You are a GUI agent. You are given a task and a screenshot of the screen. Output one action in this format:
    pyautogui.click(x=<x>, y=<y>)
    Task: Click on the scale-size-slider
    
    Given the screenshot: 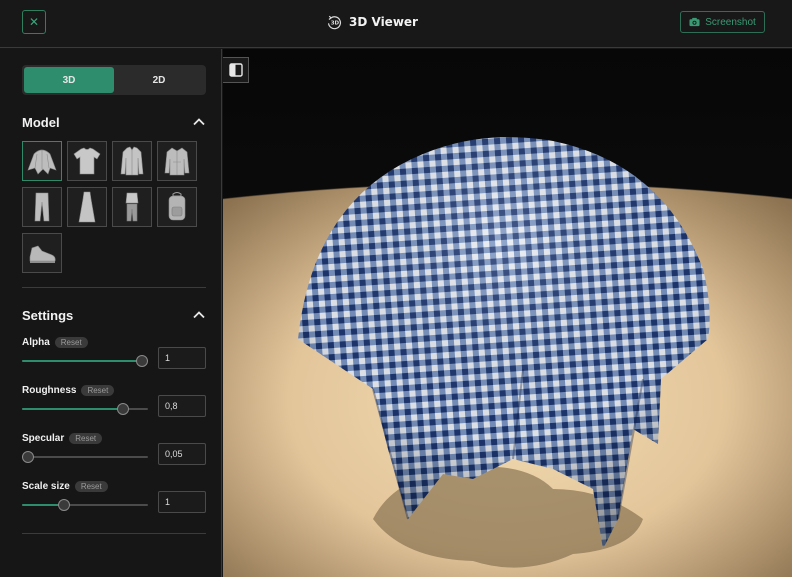 What is the action you would take?
    pyautogui.click(x=85, y=505)
    